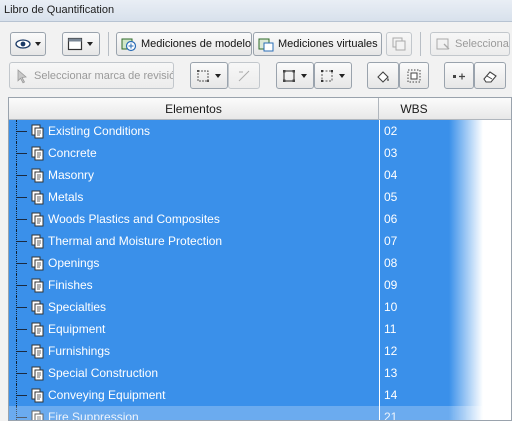  Describe the element at coordinates (459, 75) in the screenshot. I see `measure-tool-button` at that location.